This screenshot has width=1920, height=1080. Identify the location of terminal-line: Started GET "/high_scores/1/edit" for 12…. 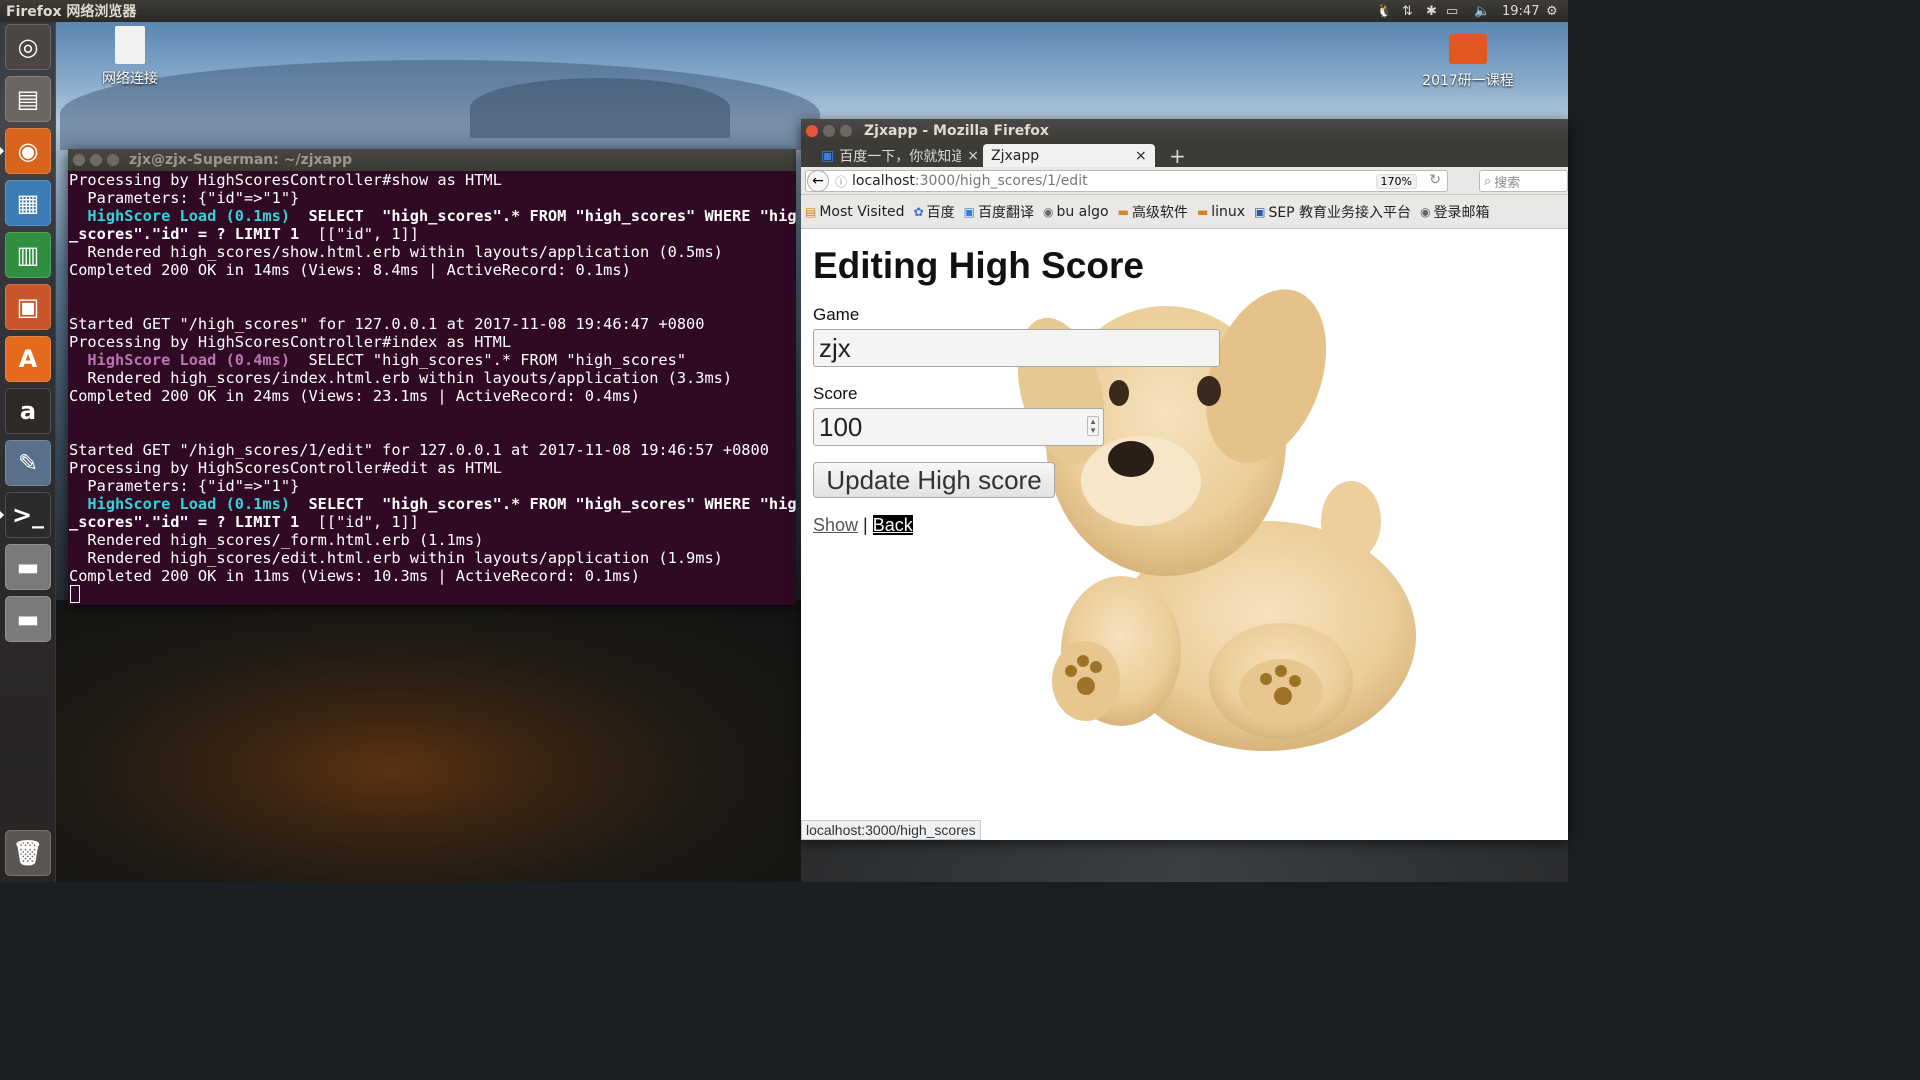
(419, 450).